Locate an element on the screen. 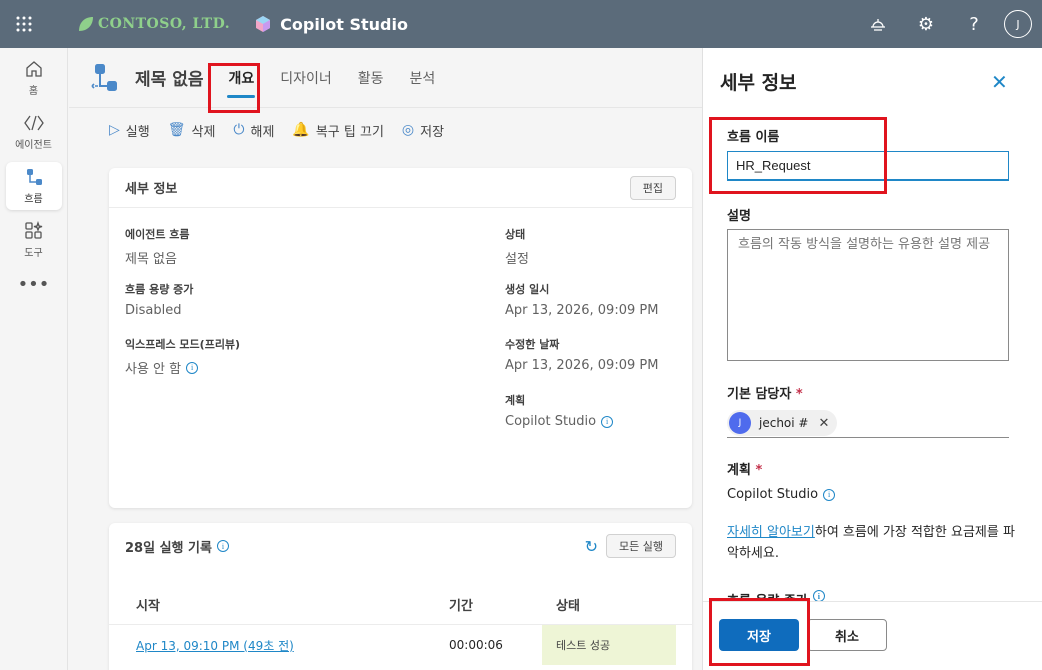 The height and width of the screenshot is (670, 1042). turn-off-button: ⏻ 해제 is located at coordinates (253, 130).